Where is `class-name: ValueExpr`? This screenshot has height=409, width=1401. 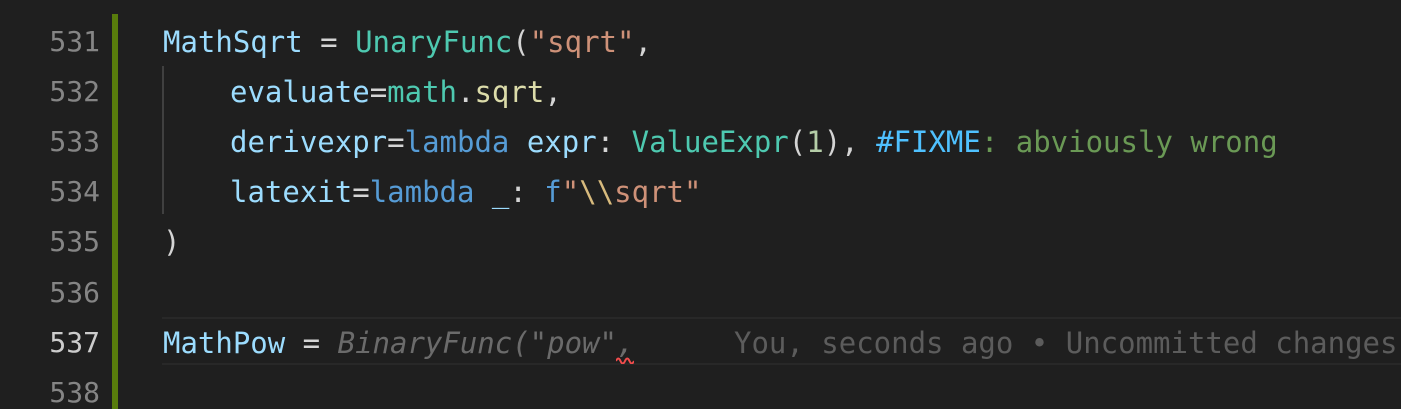 class-name: ValueExpr is located at coordinates (710, 142).